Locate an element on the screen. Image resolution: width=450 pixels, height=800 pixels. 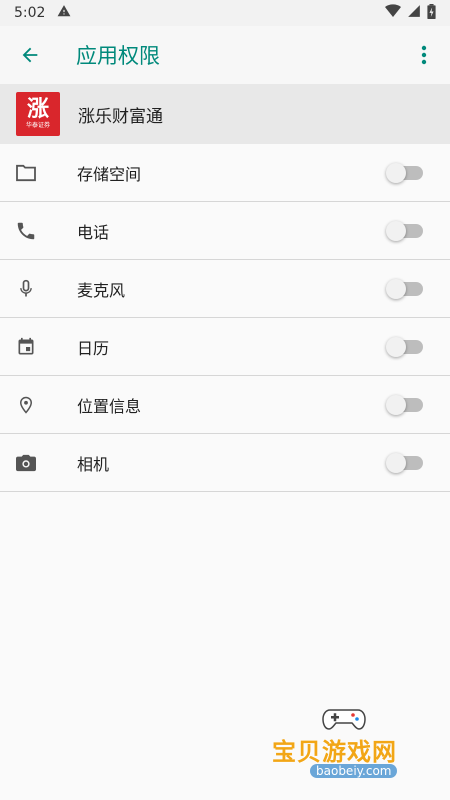
permission-toggle-storage is located at coordinates (404, 172).